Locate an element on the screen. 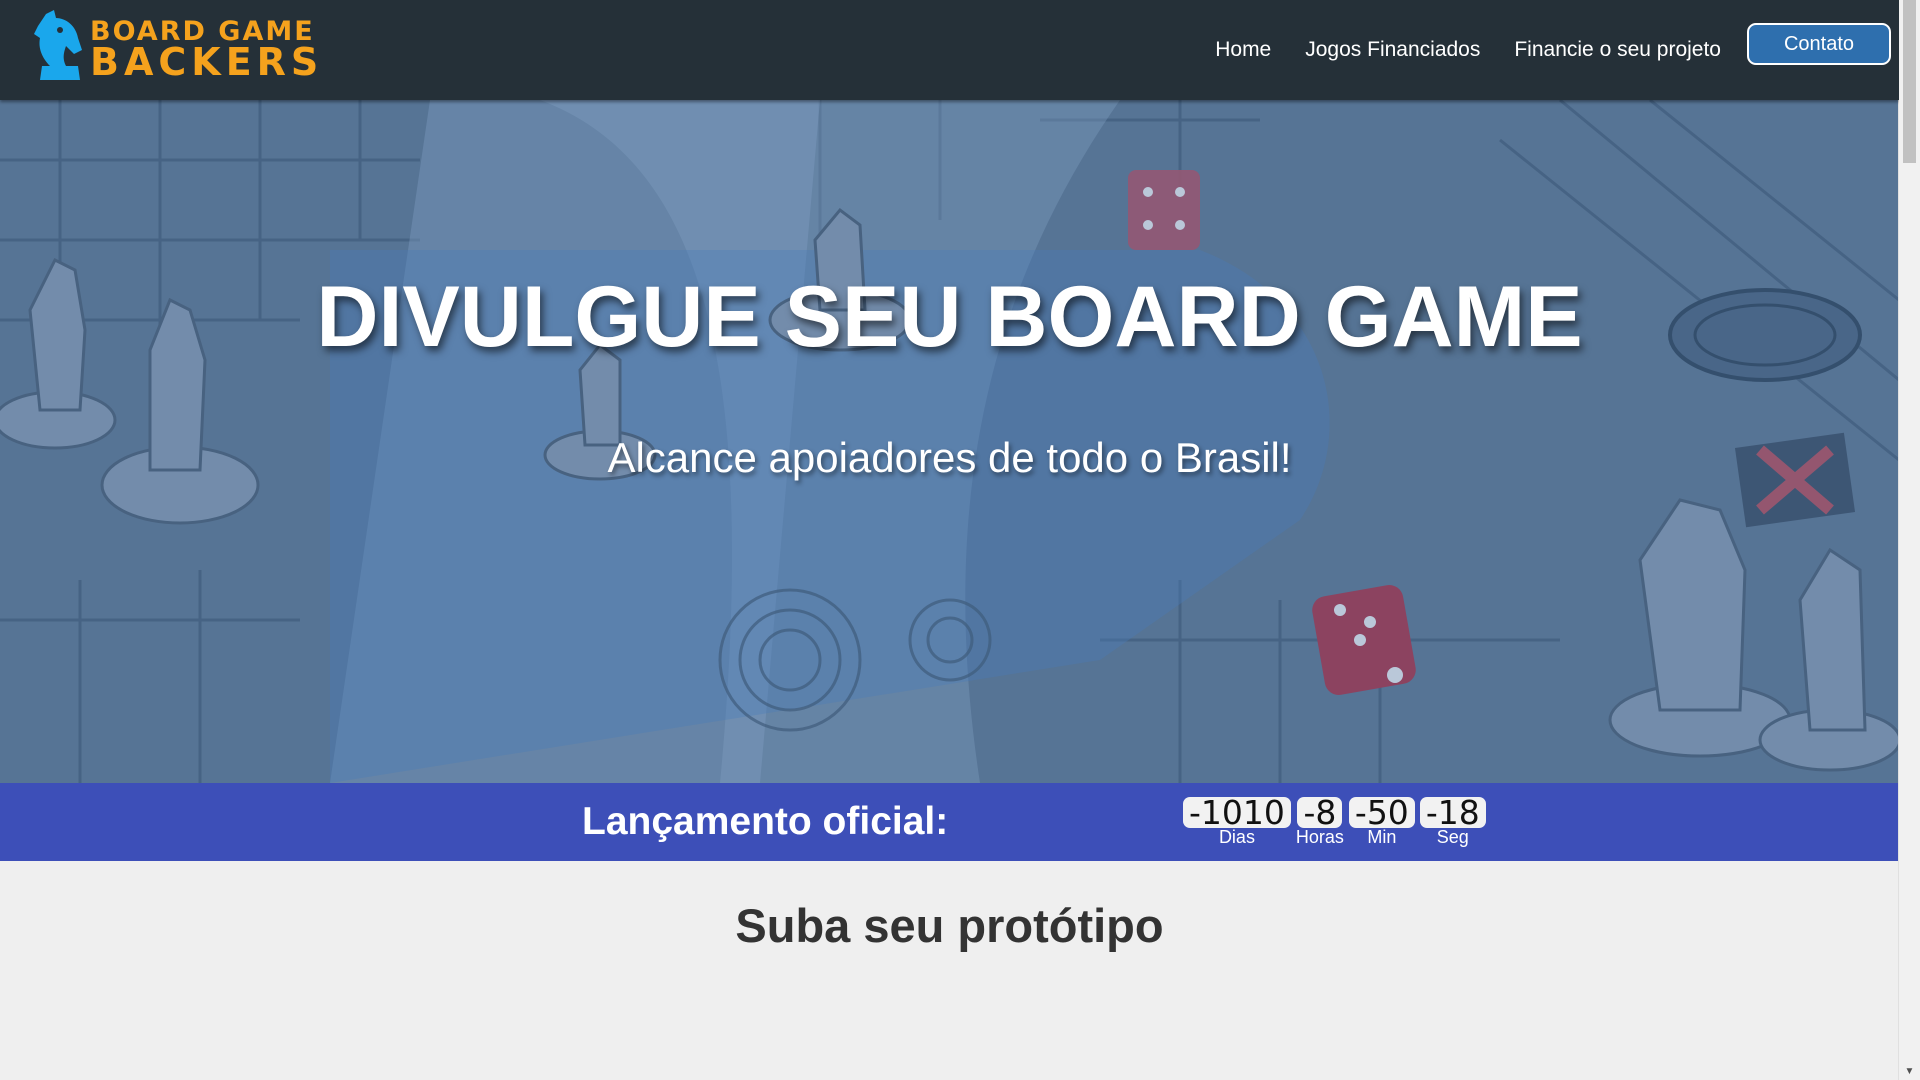  countdown-value: -50 is located at coordinates (1381, 812).